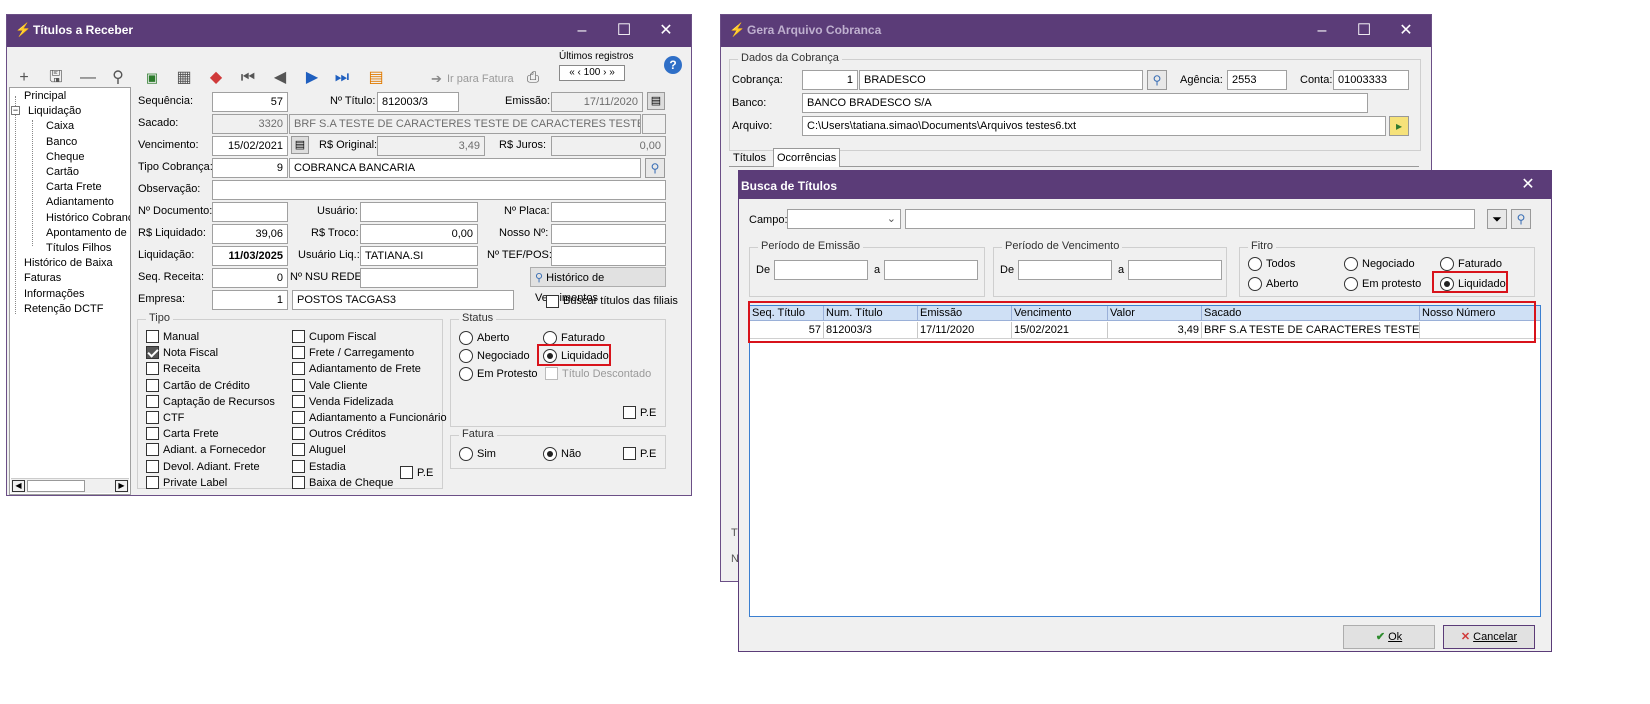 The width and height of the screenshot is (1650, 704). I want to click on filtro-negociado-radio, so click(1351, 264).